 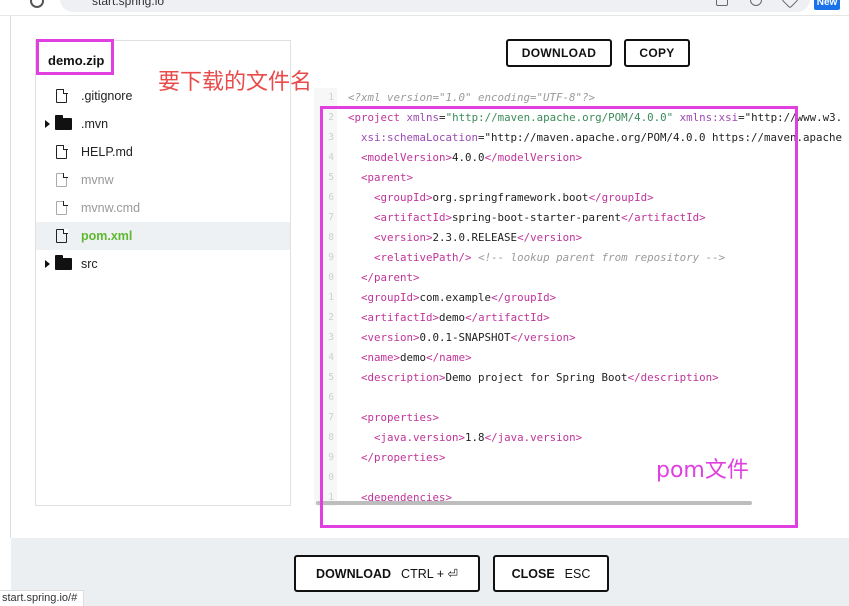 I want to click on browser-toolbar: start.spring.io New, so click(x=424, y=8).